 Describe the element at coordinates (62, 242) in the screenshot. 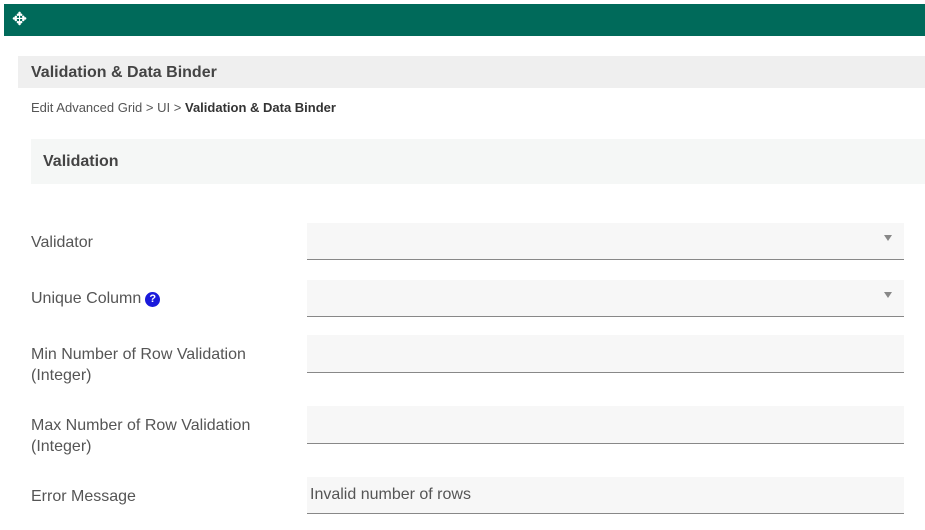

I see `validator-label: Validator` at that location.